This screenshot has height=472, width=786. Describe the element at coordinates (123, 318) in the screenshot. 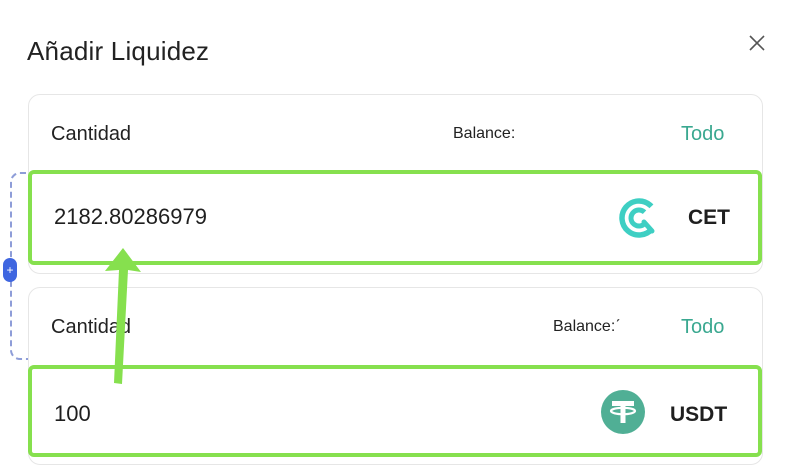

I see `arrow-up-annotation-icon` at that location.